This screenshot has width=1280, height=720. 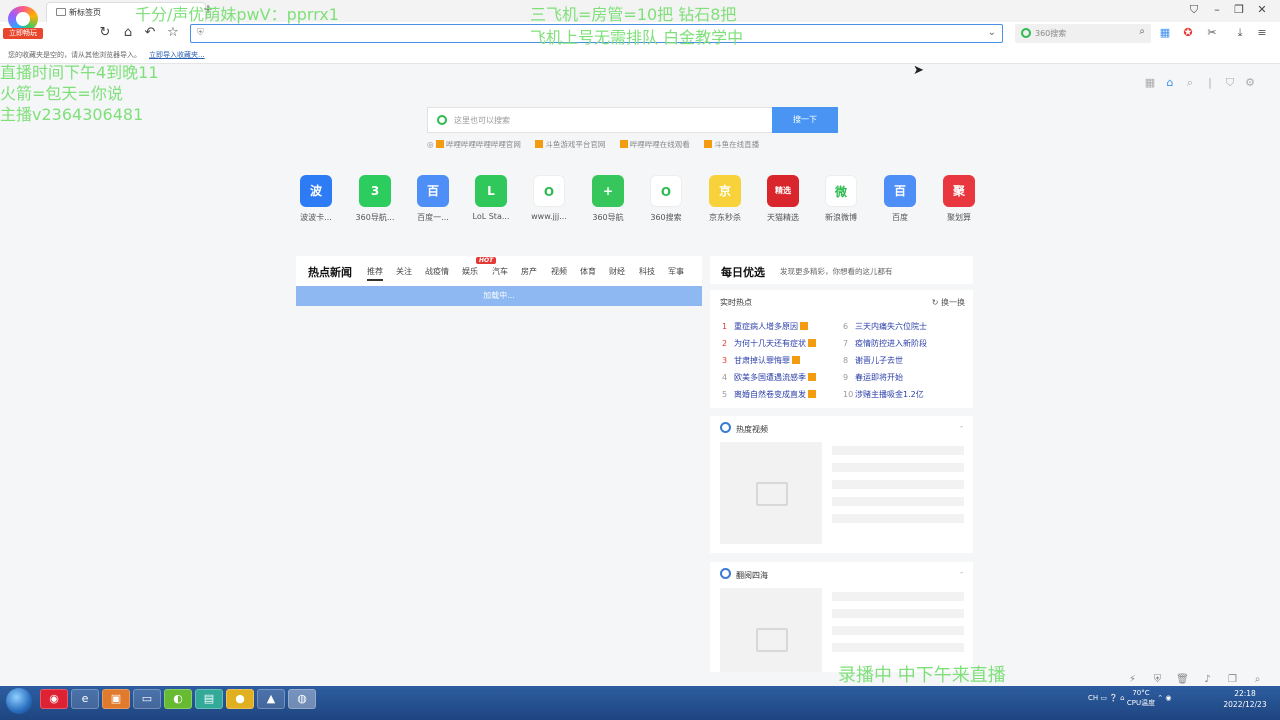 I want to click on site-tile: 百百度, so click(x=900, y=199).